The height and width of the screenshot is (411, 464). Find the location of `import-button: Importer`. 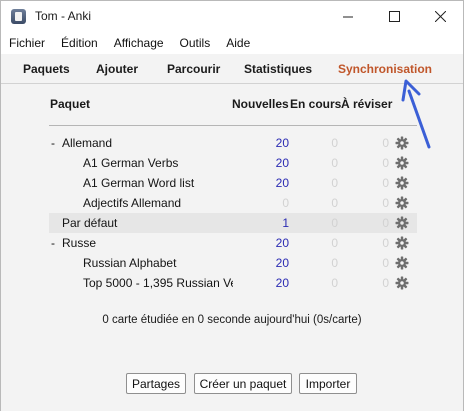

import-button: Importer is located at coordinates (328, 383).